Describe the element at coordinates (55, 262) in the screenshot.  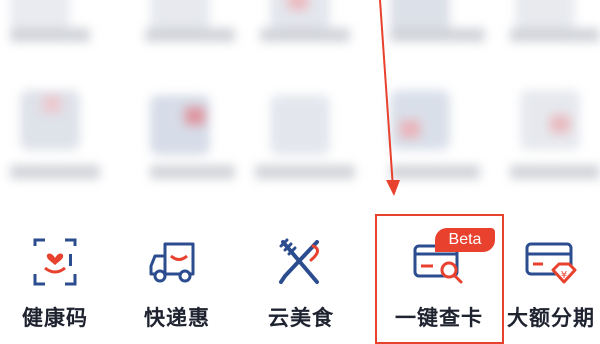
I see `health-code-icon` at that location.